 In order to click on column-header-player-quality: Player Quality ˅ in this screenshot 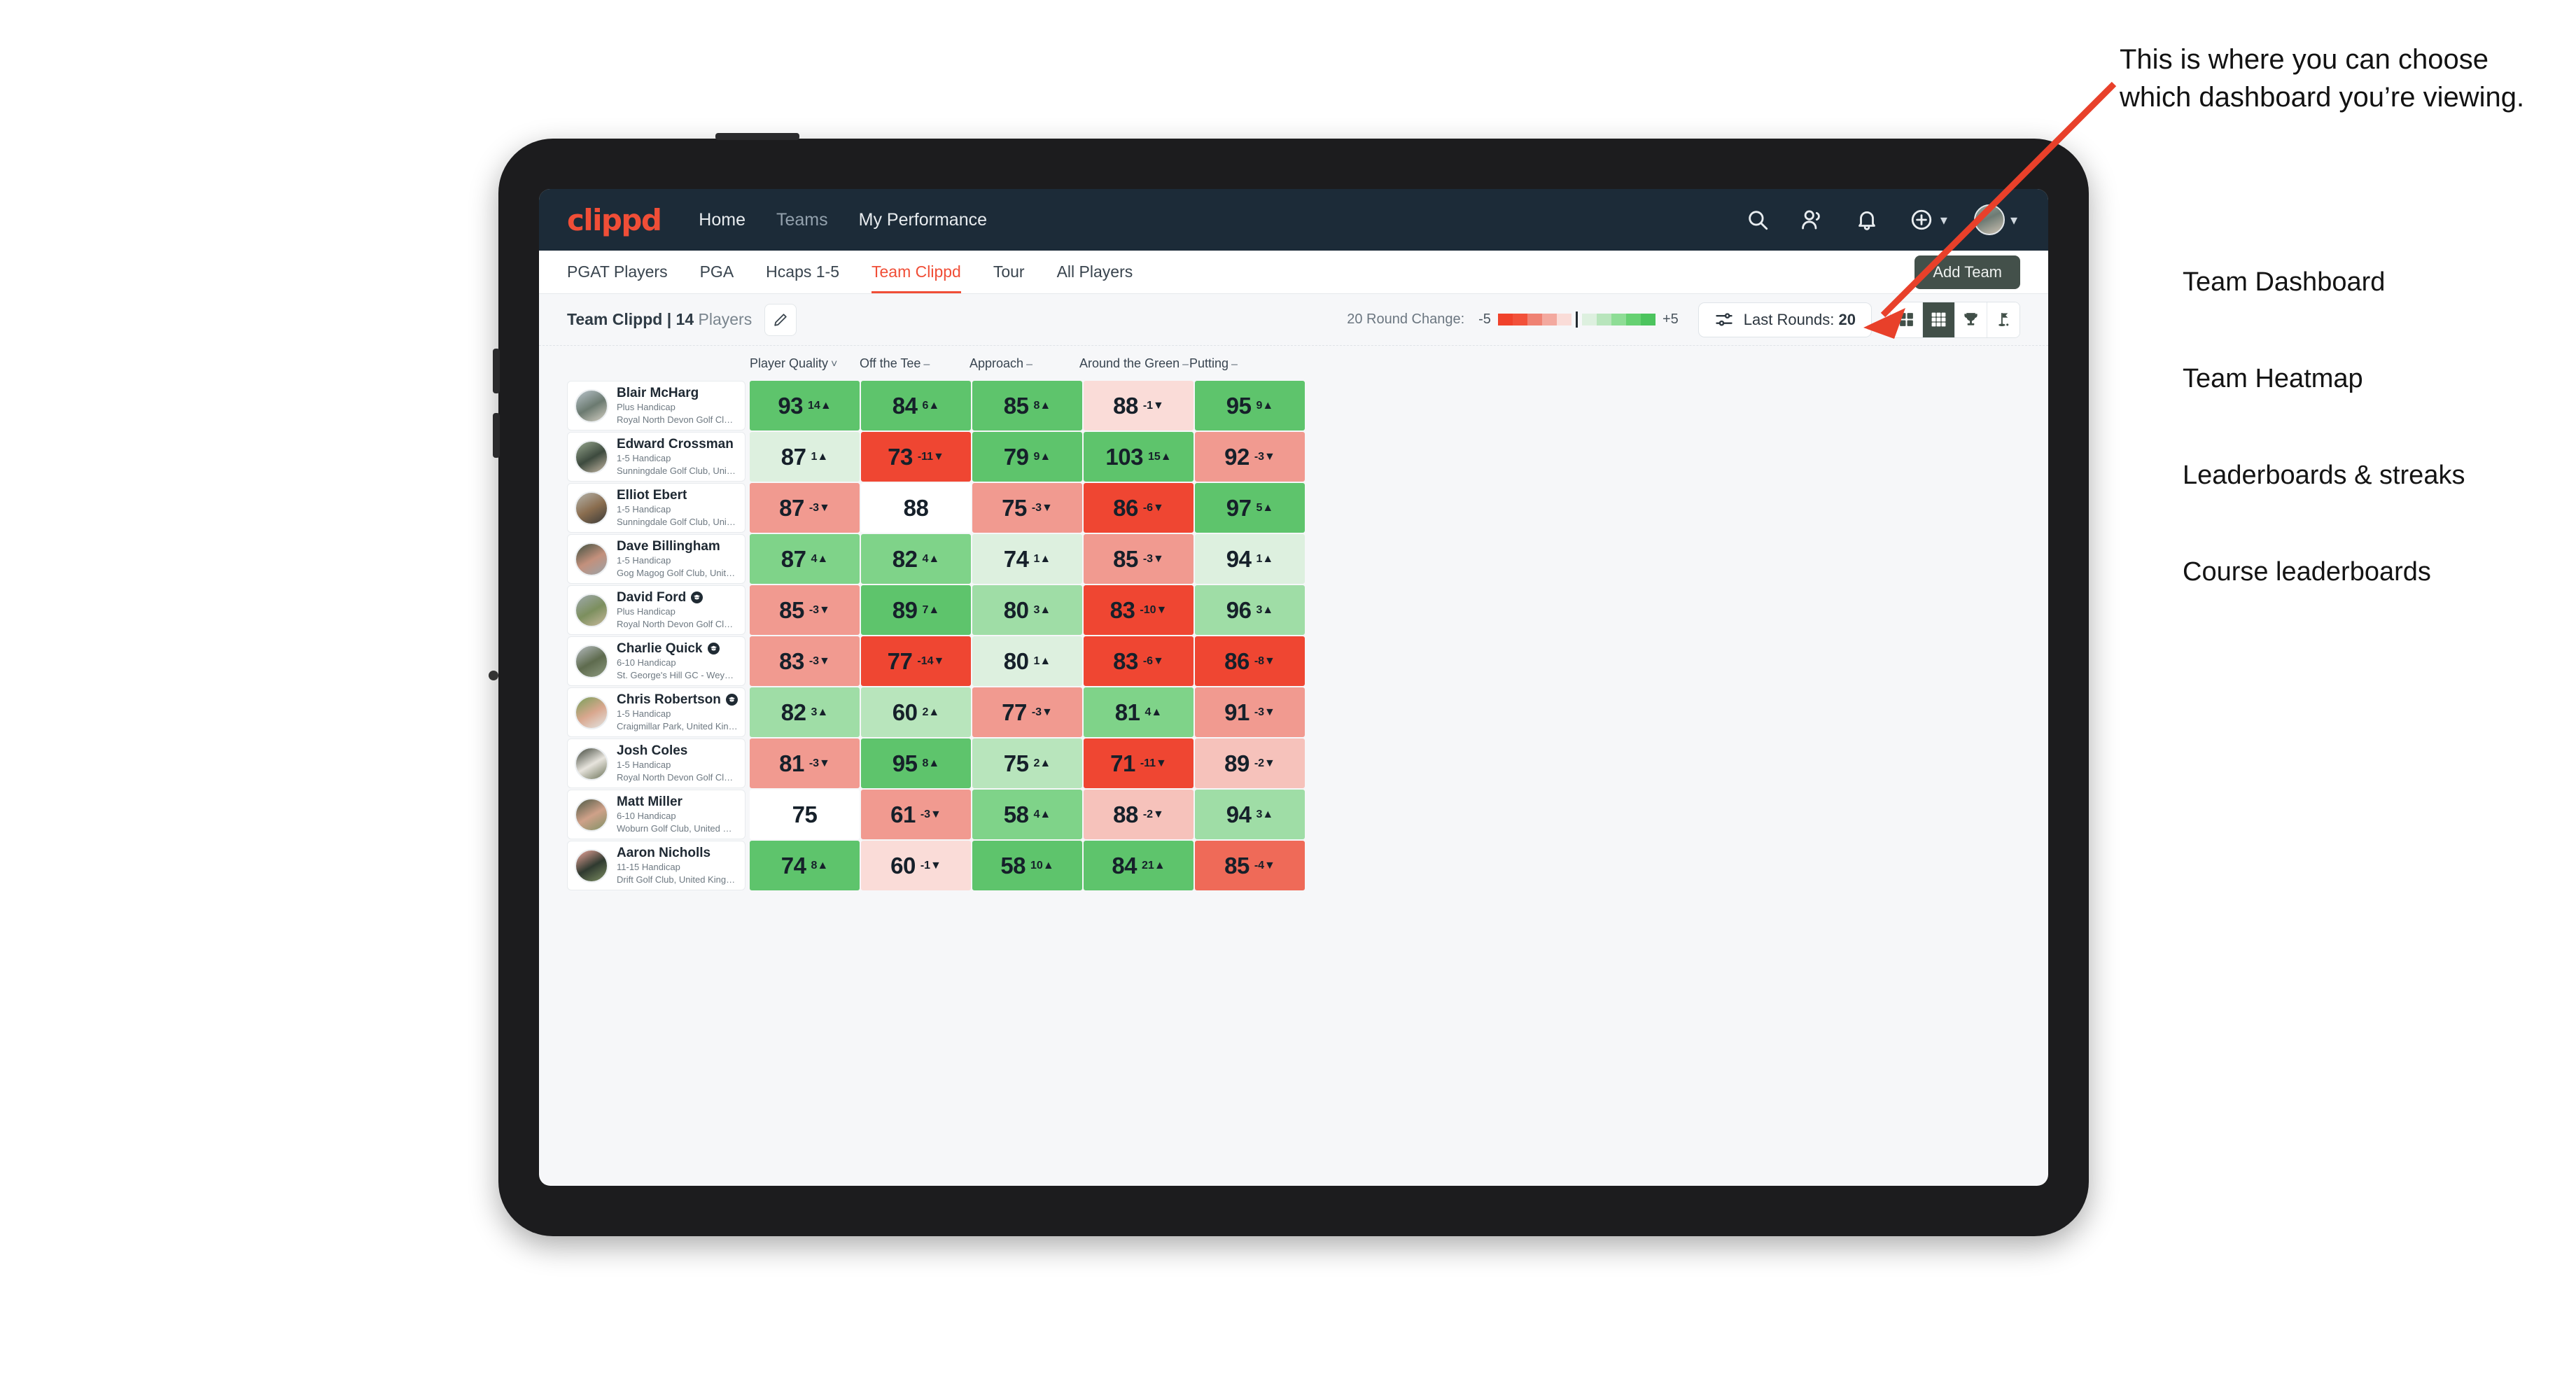, I will do `click(800, 363)`.